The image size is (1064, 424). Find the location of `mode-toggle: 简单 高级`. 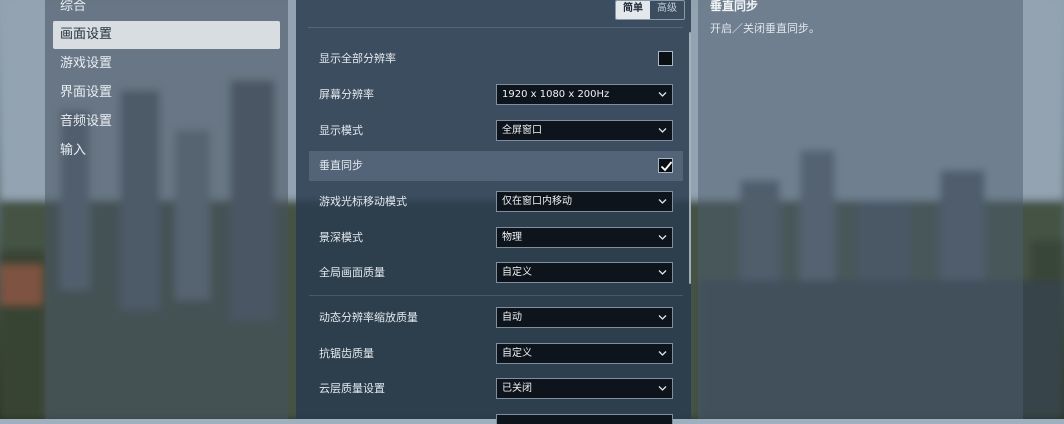

mode-toggle: 简单 高级 is located at coordinates (650, 10).